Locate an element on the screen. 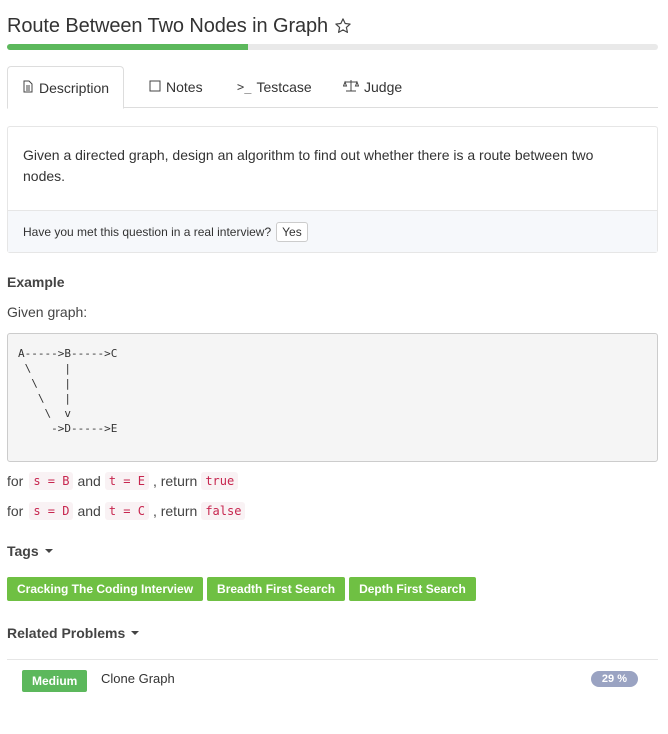 This screenshot has width=668, height=734. note-icon is located at coordinates (155, 87).